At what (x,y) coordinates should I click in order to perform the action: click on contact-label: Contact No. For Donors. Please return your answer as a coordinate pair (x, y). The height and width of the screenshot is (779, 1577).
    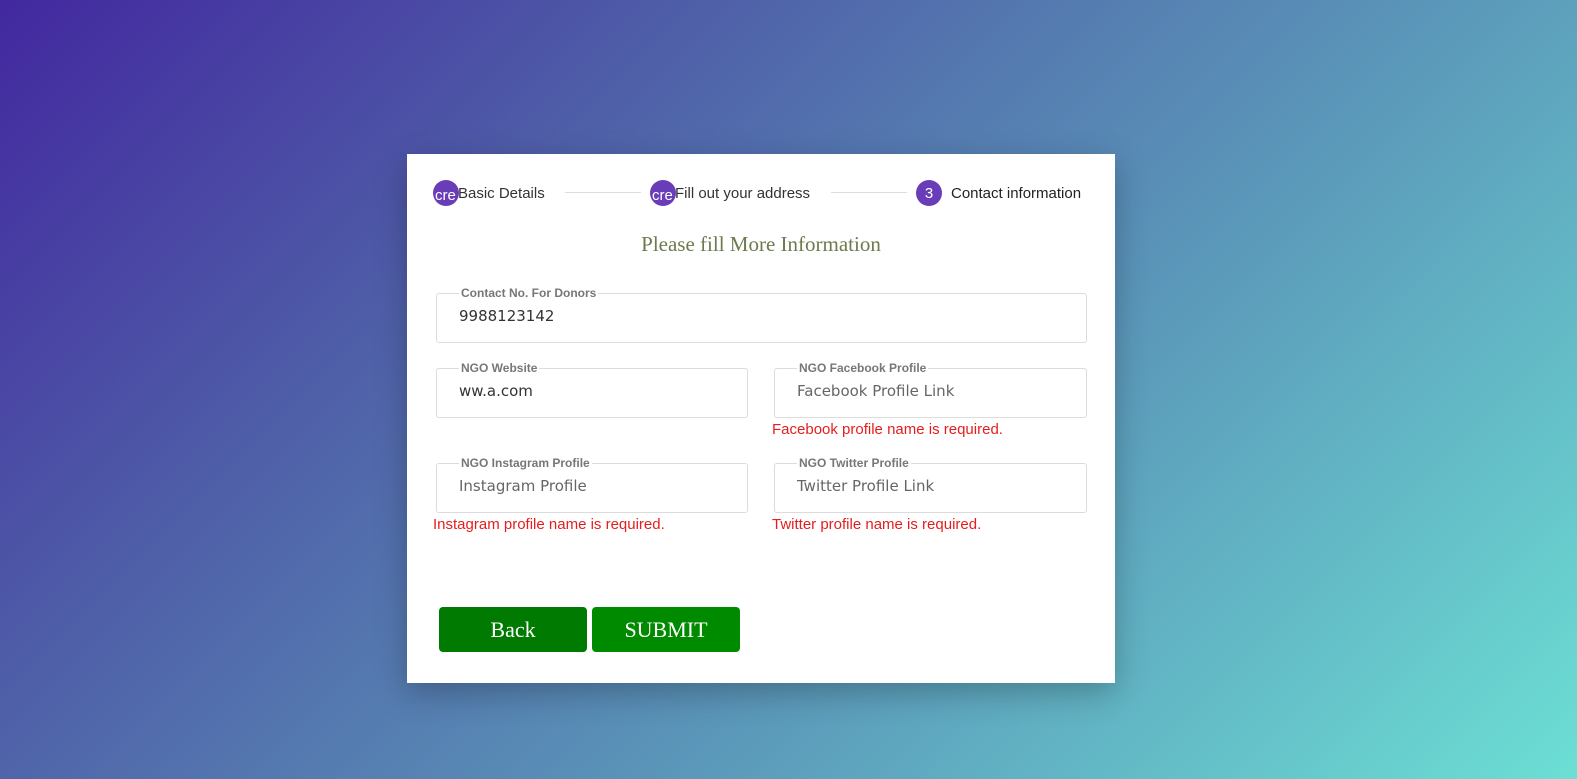
    Looking at the image, I should click on (529, 293).